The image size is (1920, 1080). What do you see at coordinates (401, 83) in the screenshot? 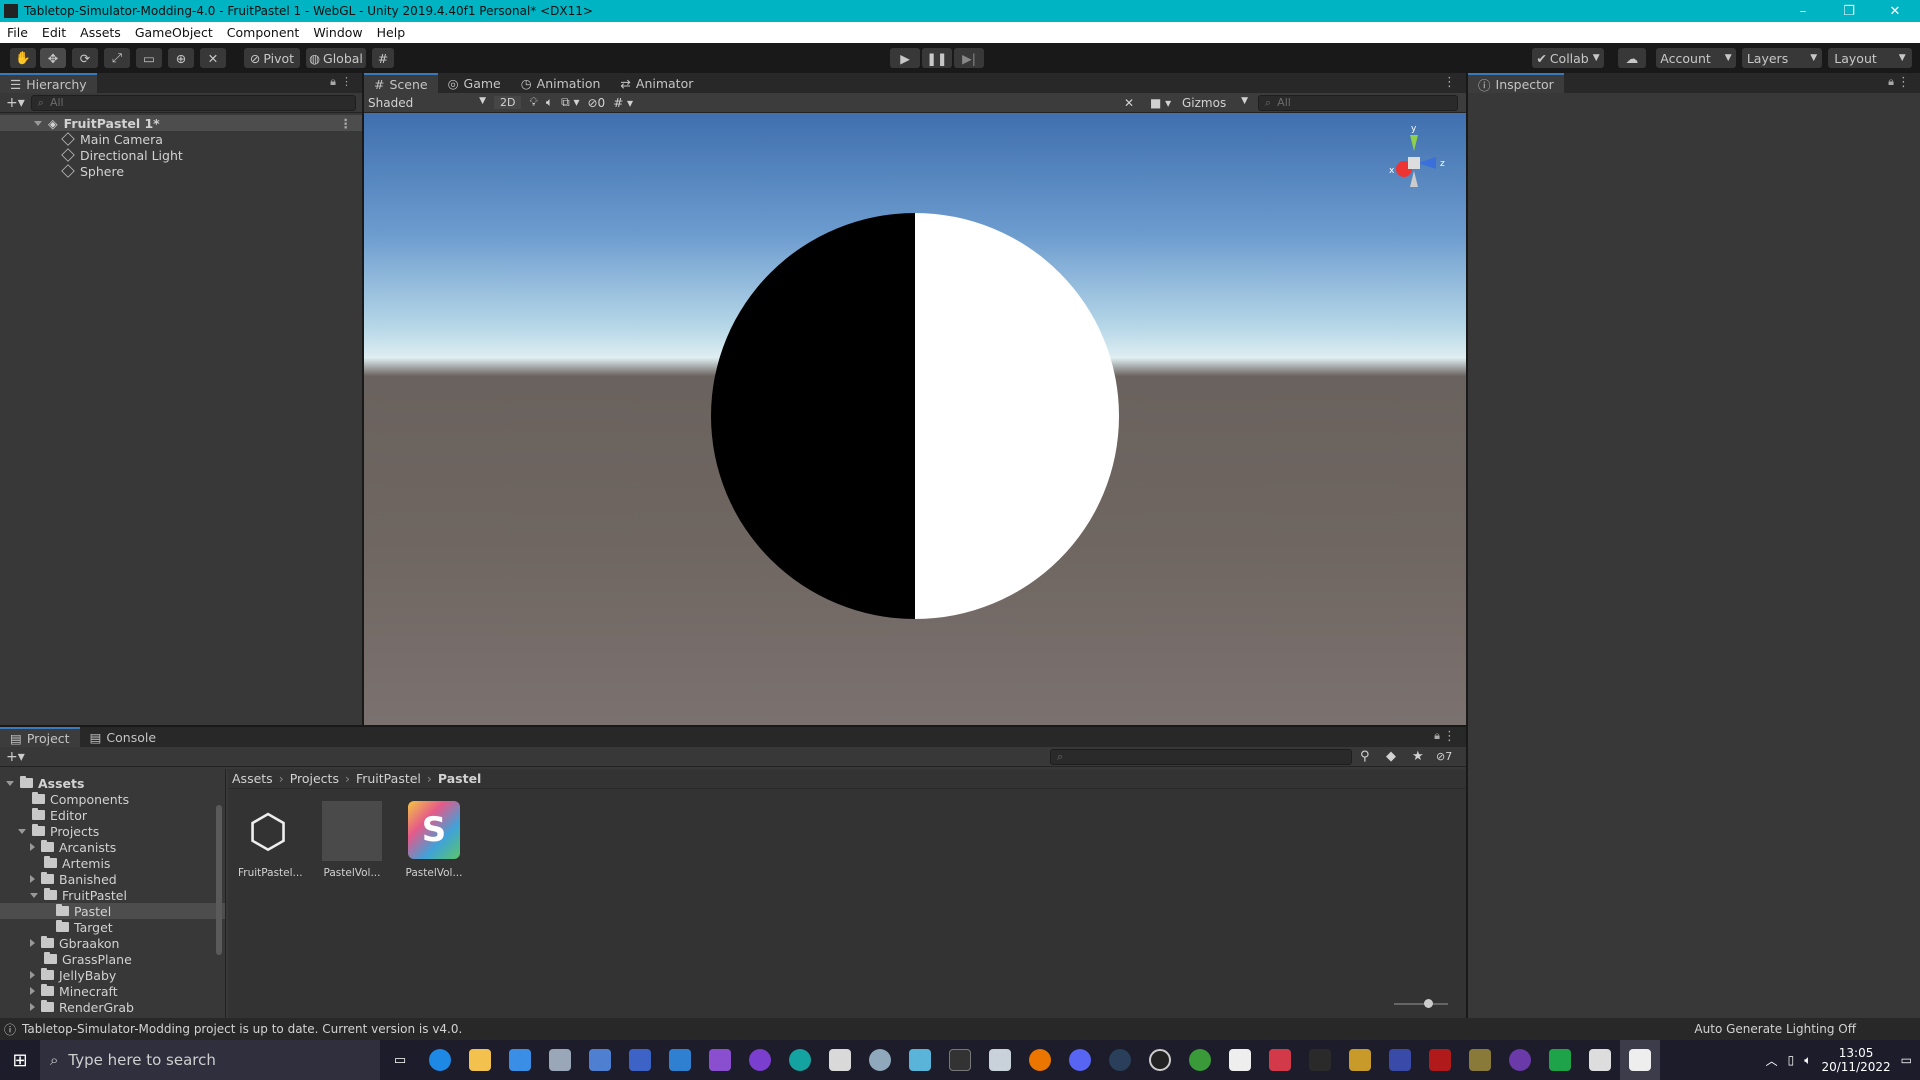
I see `tab-scene: # Scene` at bounding box center [401, 83].